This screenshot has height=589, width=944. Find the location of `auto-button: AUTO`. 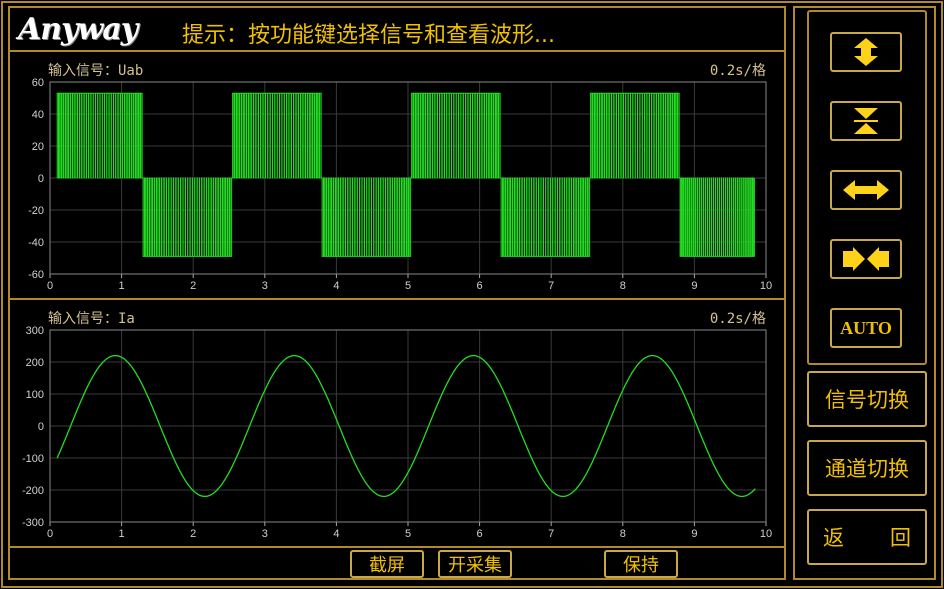

auto-button: AUTO is located at coordinates (866, 328).